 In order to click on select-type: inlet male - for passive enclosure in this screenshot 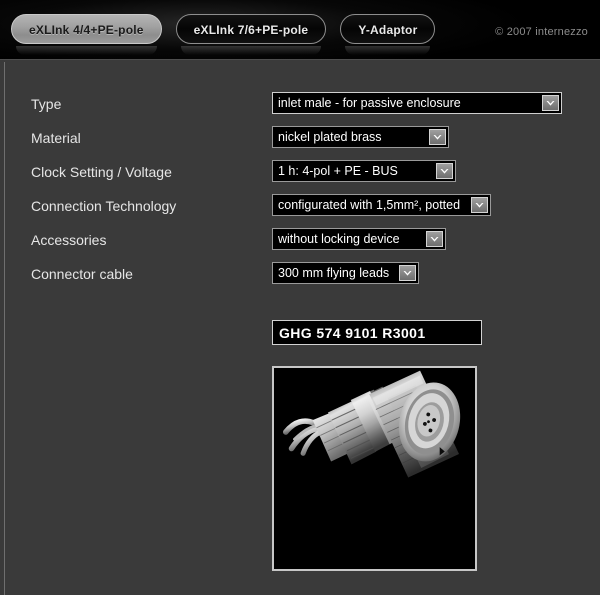, I will do `click(417, 103)`.